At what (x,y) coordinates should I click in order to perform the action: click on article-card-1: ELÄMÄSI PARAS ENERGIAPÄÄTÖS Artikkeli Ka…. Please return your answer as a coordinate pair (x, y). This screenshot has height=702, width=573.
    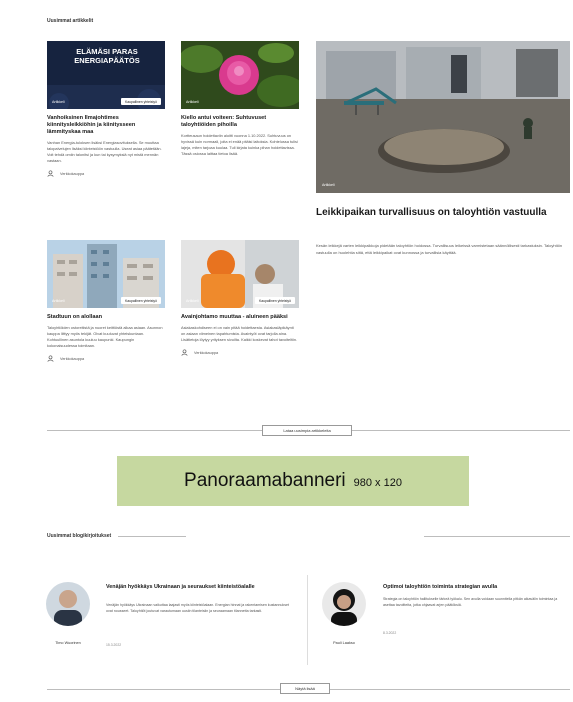
    Looking at the image, I should click on (106, 109).